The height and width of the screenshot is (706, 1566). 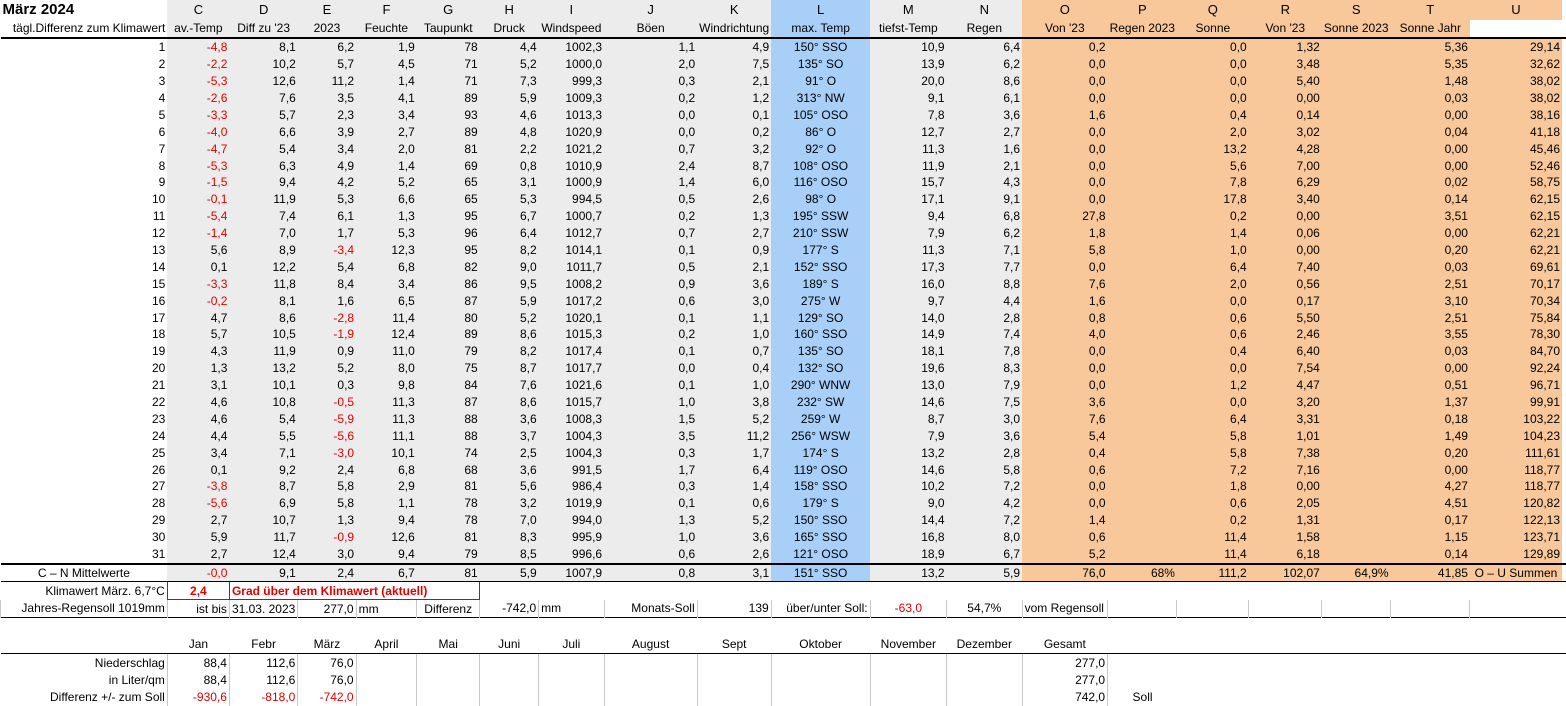 I want to click on column-letter: E, so click(x=327, y=10).